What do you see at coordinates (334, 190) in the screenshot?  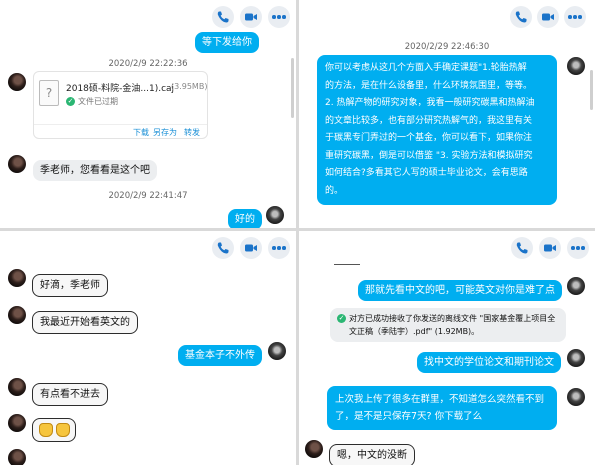 I see `message-line: 的。` at bounding box center [334, 190].